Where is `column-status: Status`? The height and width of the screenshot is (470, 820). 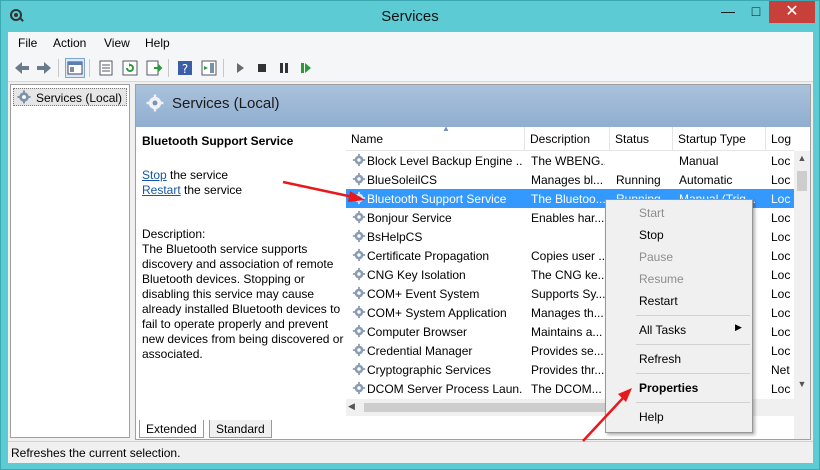
column-status: Status is located at coordinates (641, 139).